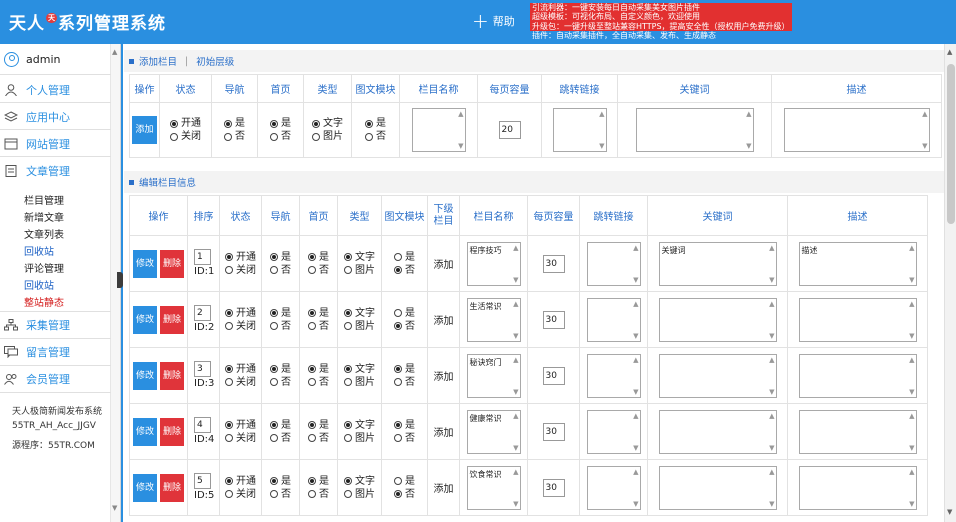 This screenshot has width=956, height=522. I want to click on column-name-textarea: 生活常识 ▲ ▼, so click(493, 319).